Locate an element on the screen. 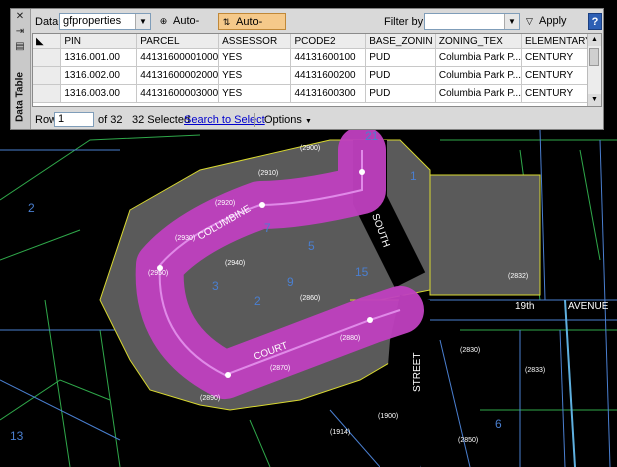  filter-select: ▼ is located at coordinates (472, 21).